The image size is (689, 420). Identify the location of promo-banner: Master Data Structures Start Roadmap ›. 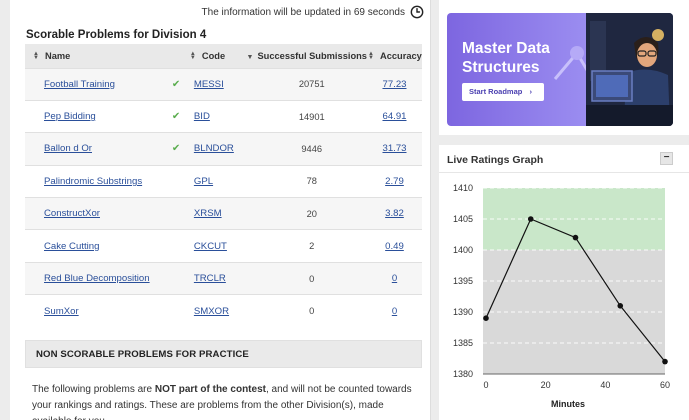
(560, 69).